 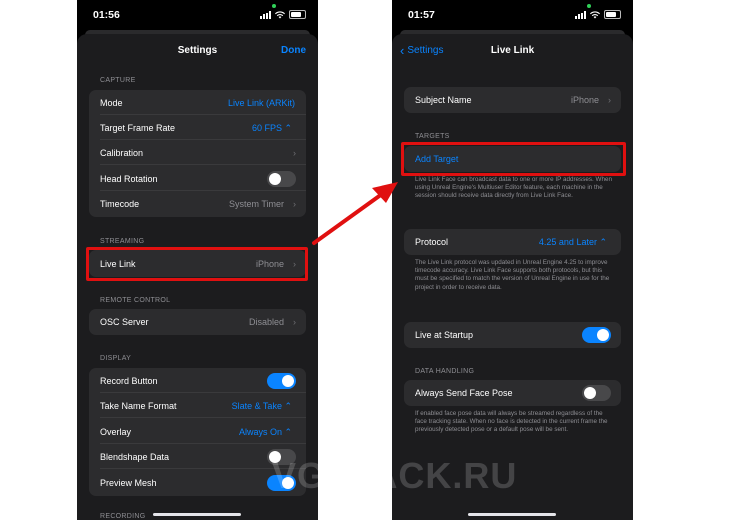 What do you see at coordinates (421, 15) in the screenshot?
I see `status-time: 01:57` at bounding box center [421, 15].